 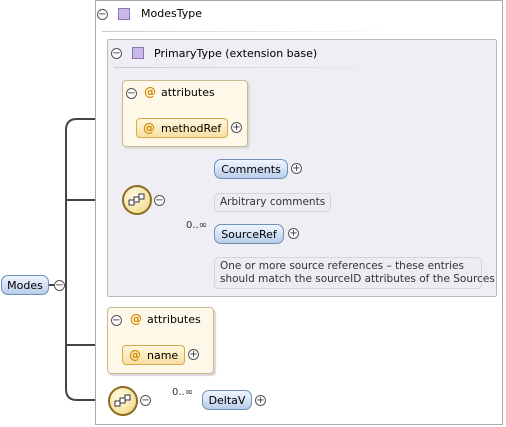 What do you see at coordinates (138, 53) in the screenshot?
I see `type-icon` at bounding box center [138, 53].